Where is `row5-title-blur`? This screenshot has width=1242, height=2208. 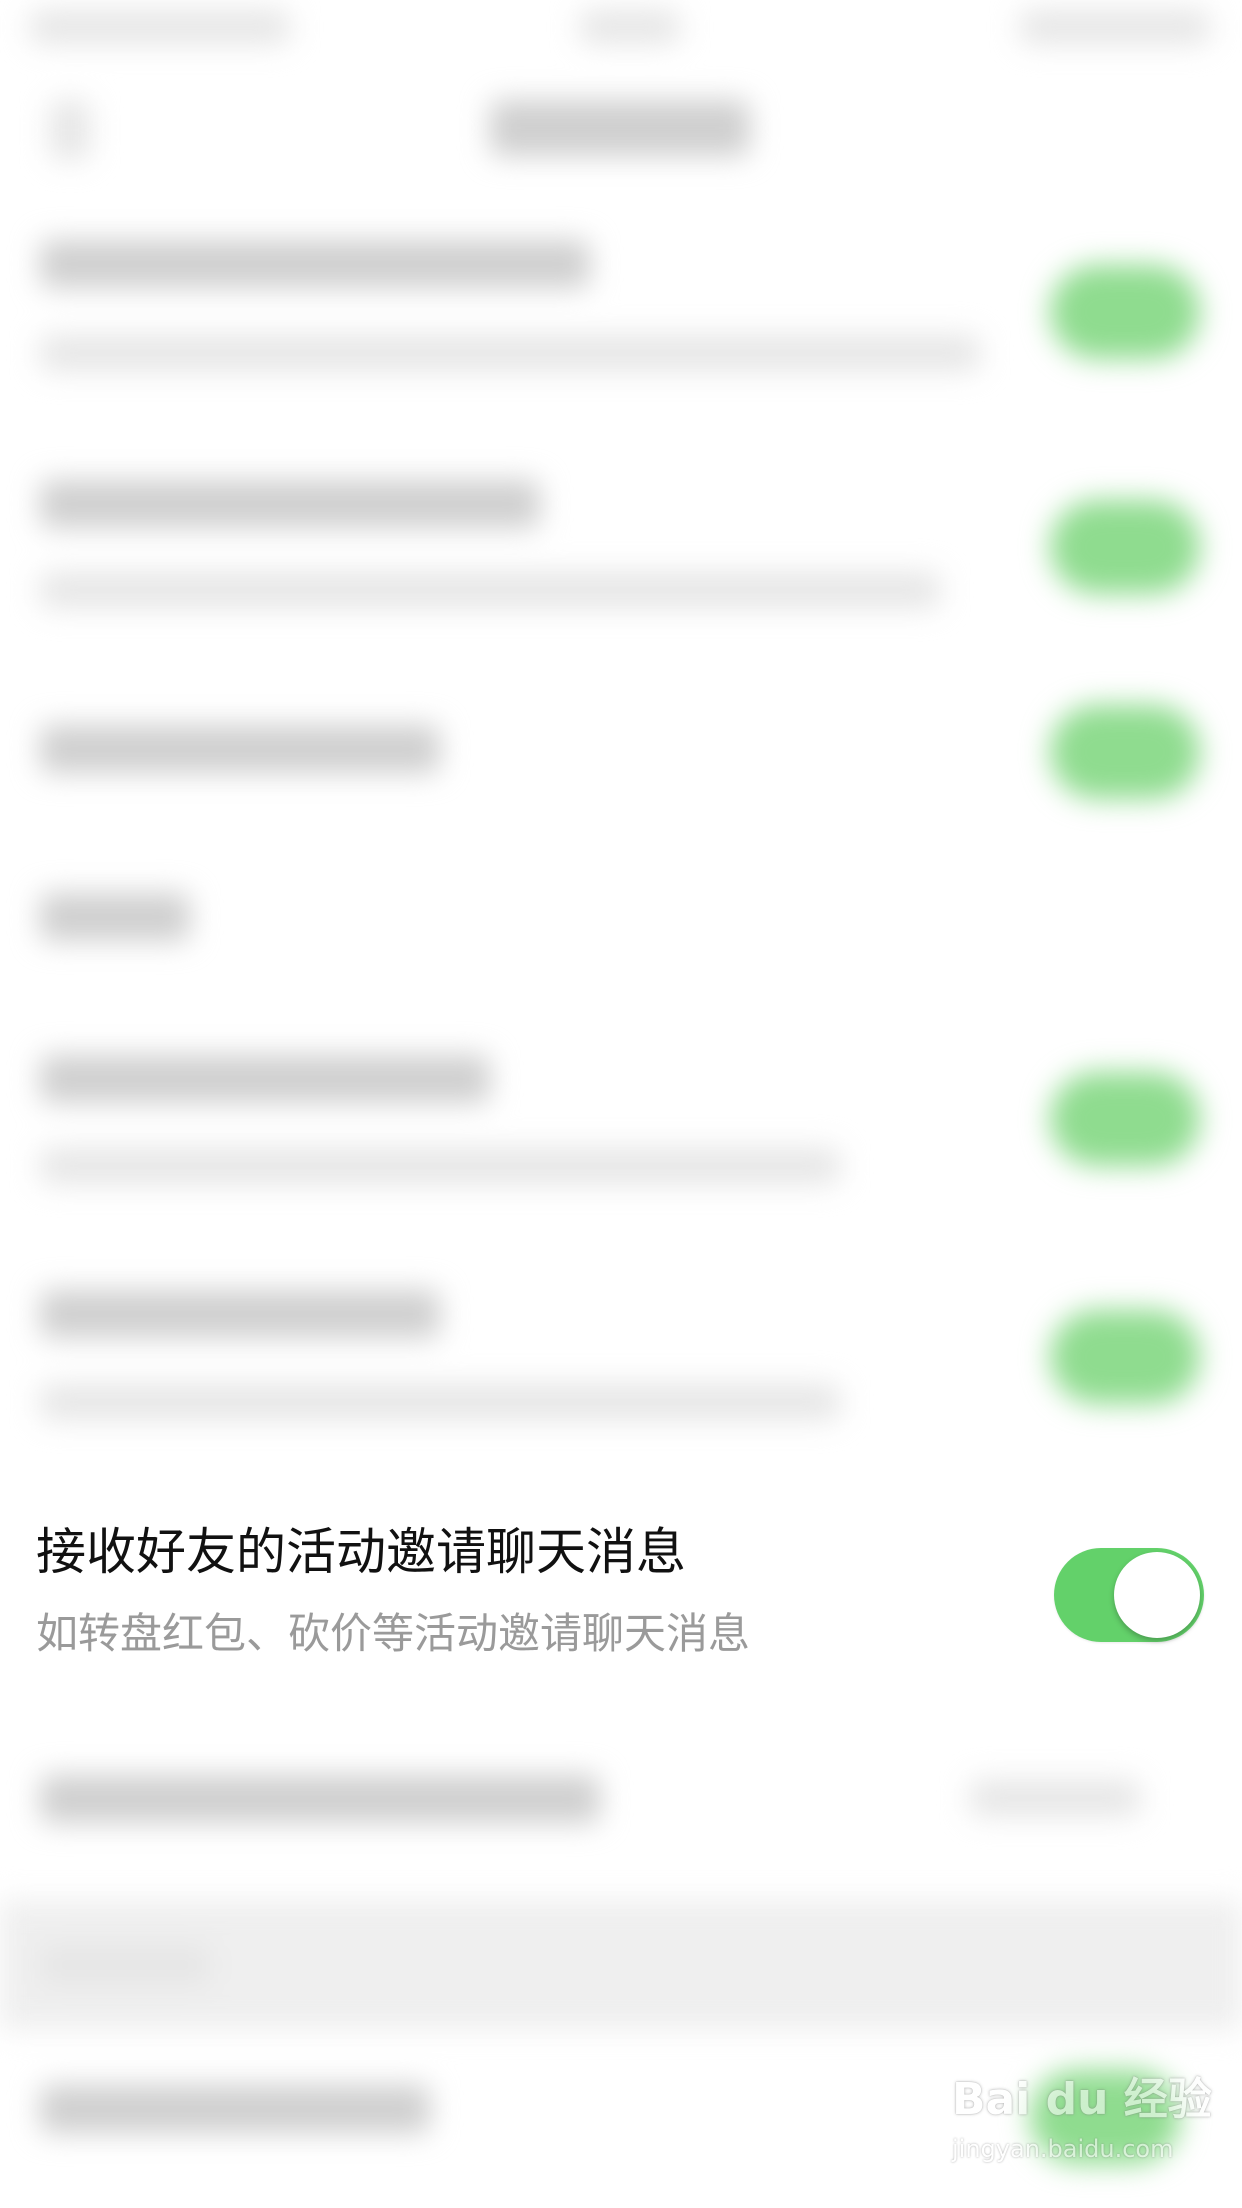
row5-title-blur is located at coordinates (265, 1079).